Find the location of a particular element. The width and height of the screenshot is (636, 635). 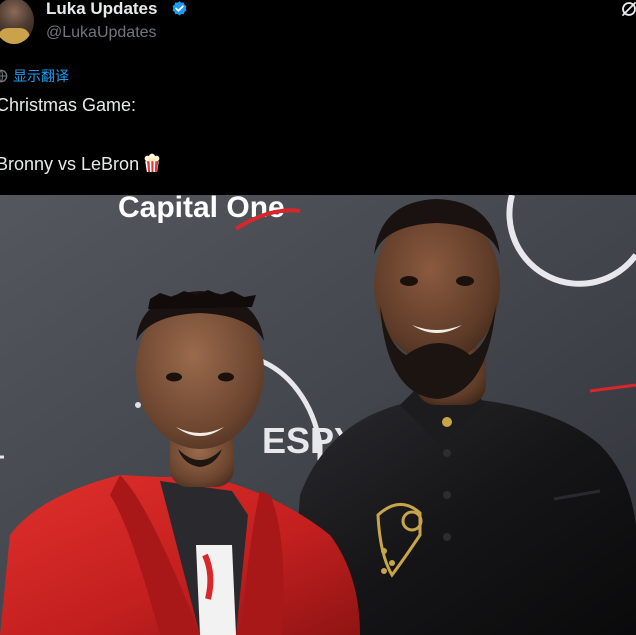

tweet-text-line: Bronny vs LeBron is located at coordinates (80, 164).